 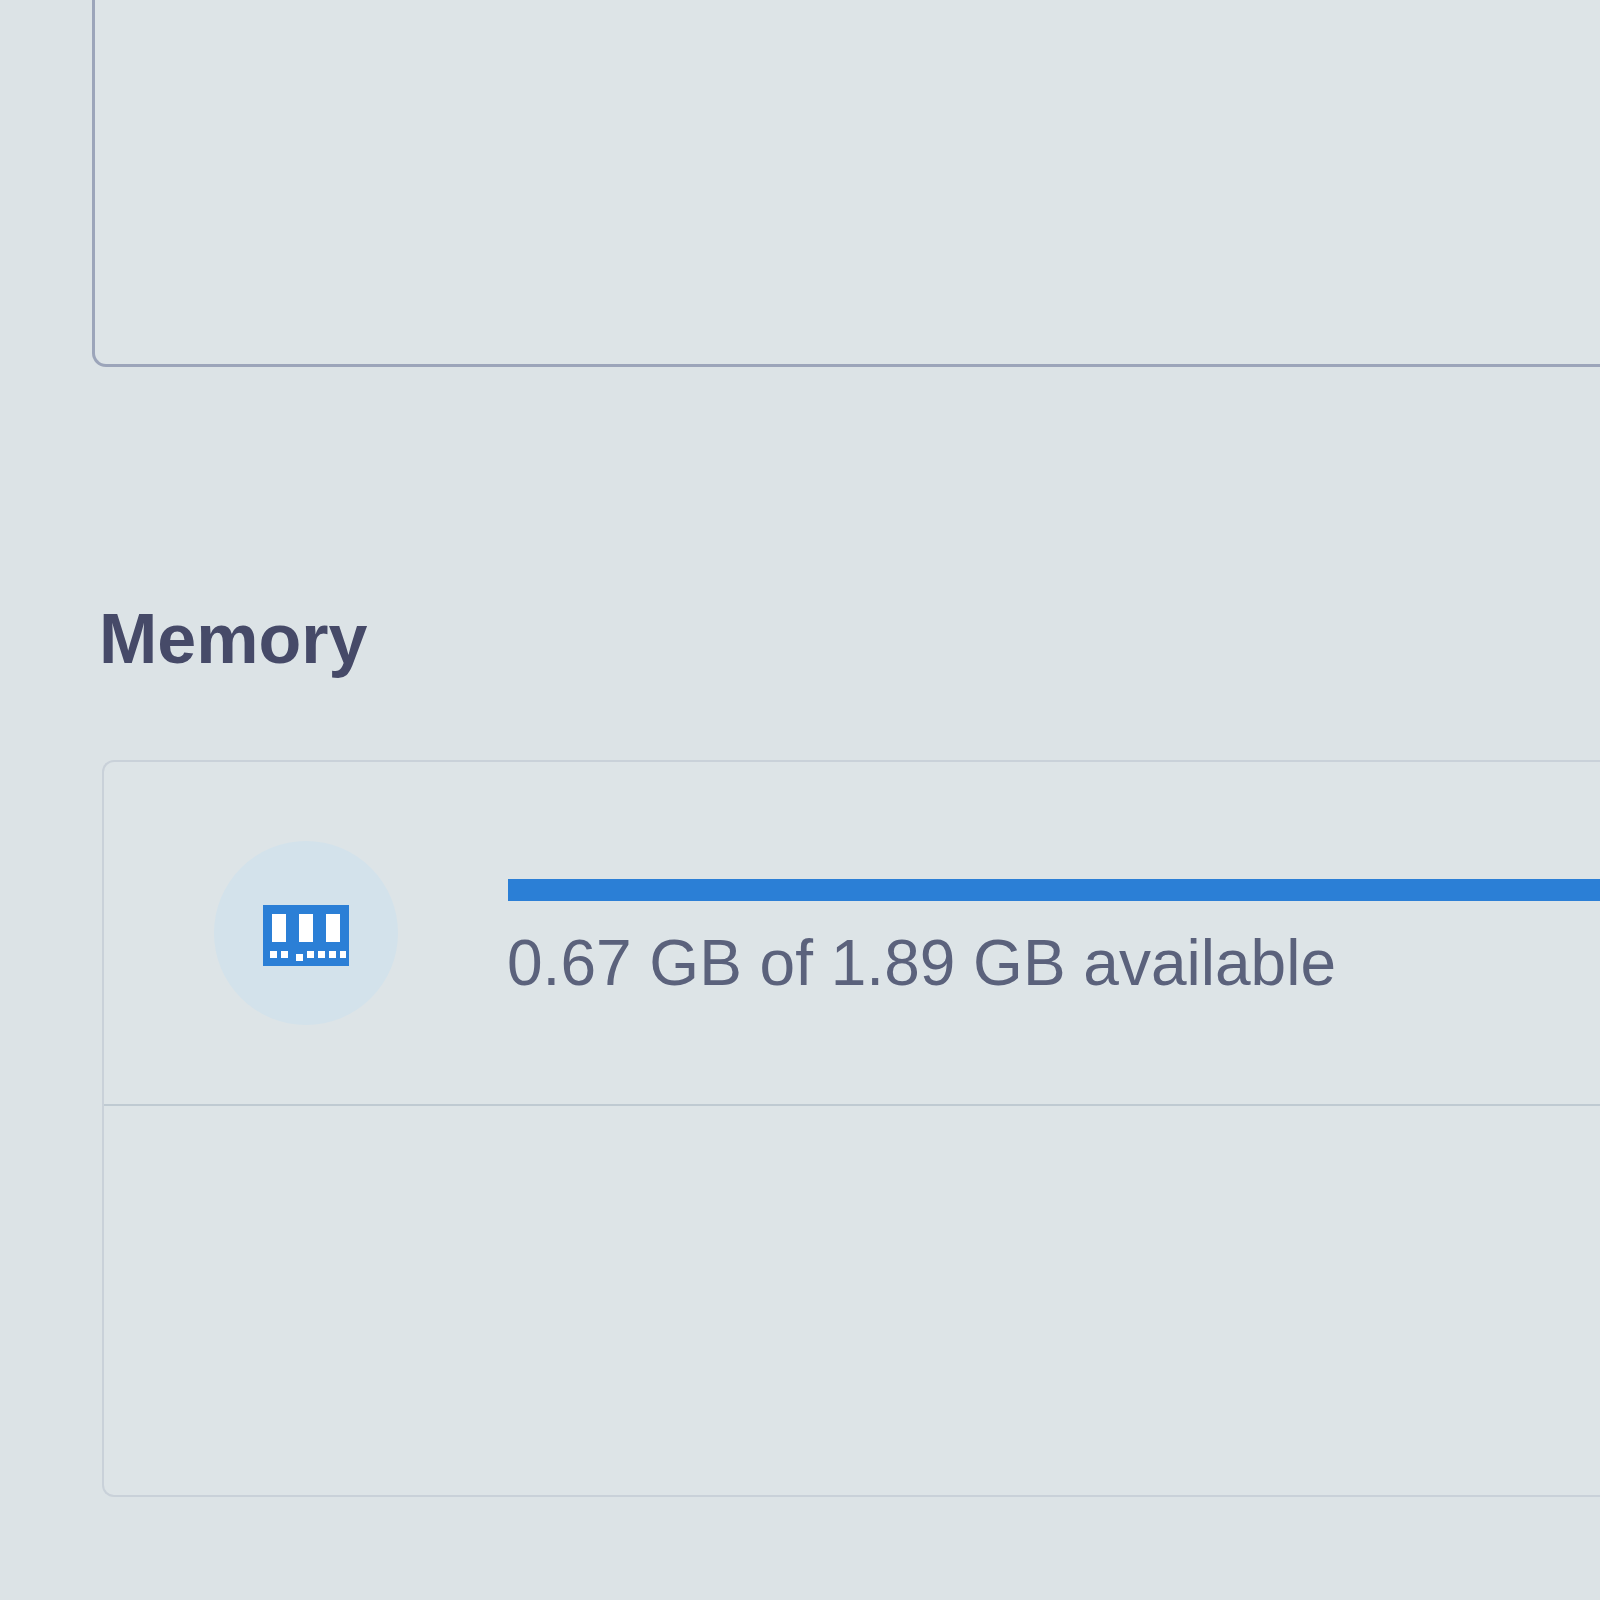 What do you see at coordinates (921, 963) in the screenshot?
I see `memory-usage-text: 0.67 GB of 1.89 GB available` at bounding box center [921, 963].